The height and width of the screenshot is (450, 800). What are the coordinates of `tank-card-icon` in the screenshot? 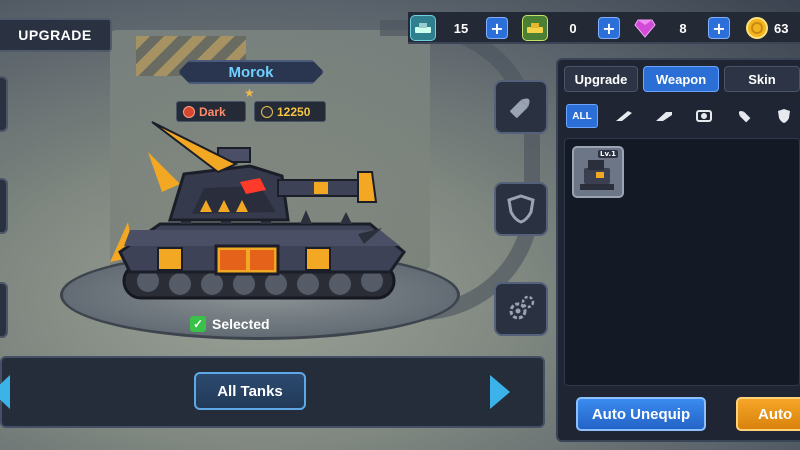 It's located at (423, 28).